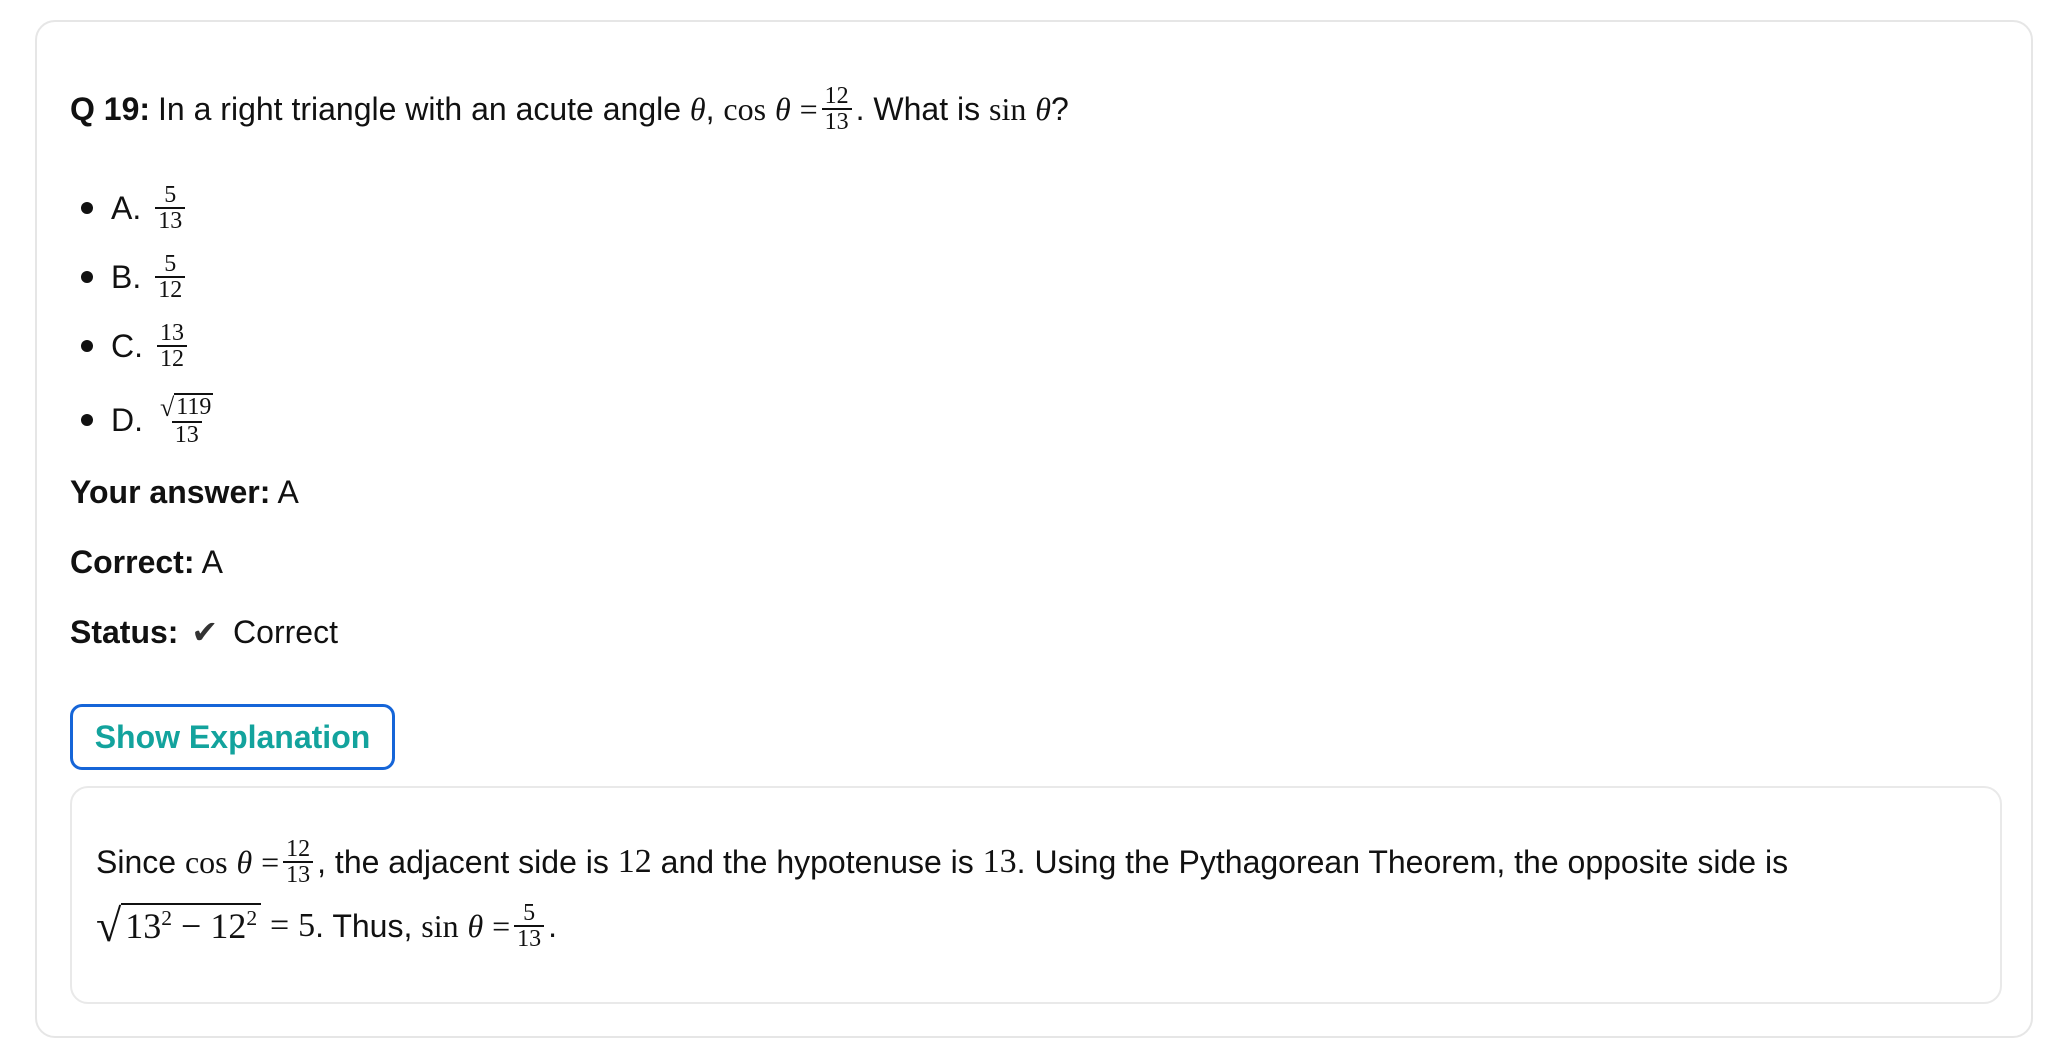 Image resolution: width=2066 pixels, height=1058 pixels. I want to click on answer-options-list: A. 5 13 B. 5 12 C. 13 12 D. √ 119 13, so click(148, 325).